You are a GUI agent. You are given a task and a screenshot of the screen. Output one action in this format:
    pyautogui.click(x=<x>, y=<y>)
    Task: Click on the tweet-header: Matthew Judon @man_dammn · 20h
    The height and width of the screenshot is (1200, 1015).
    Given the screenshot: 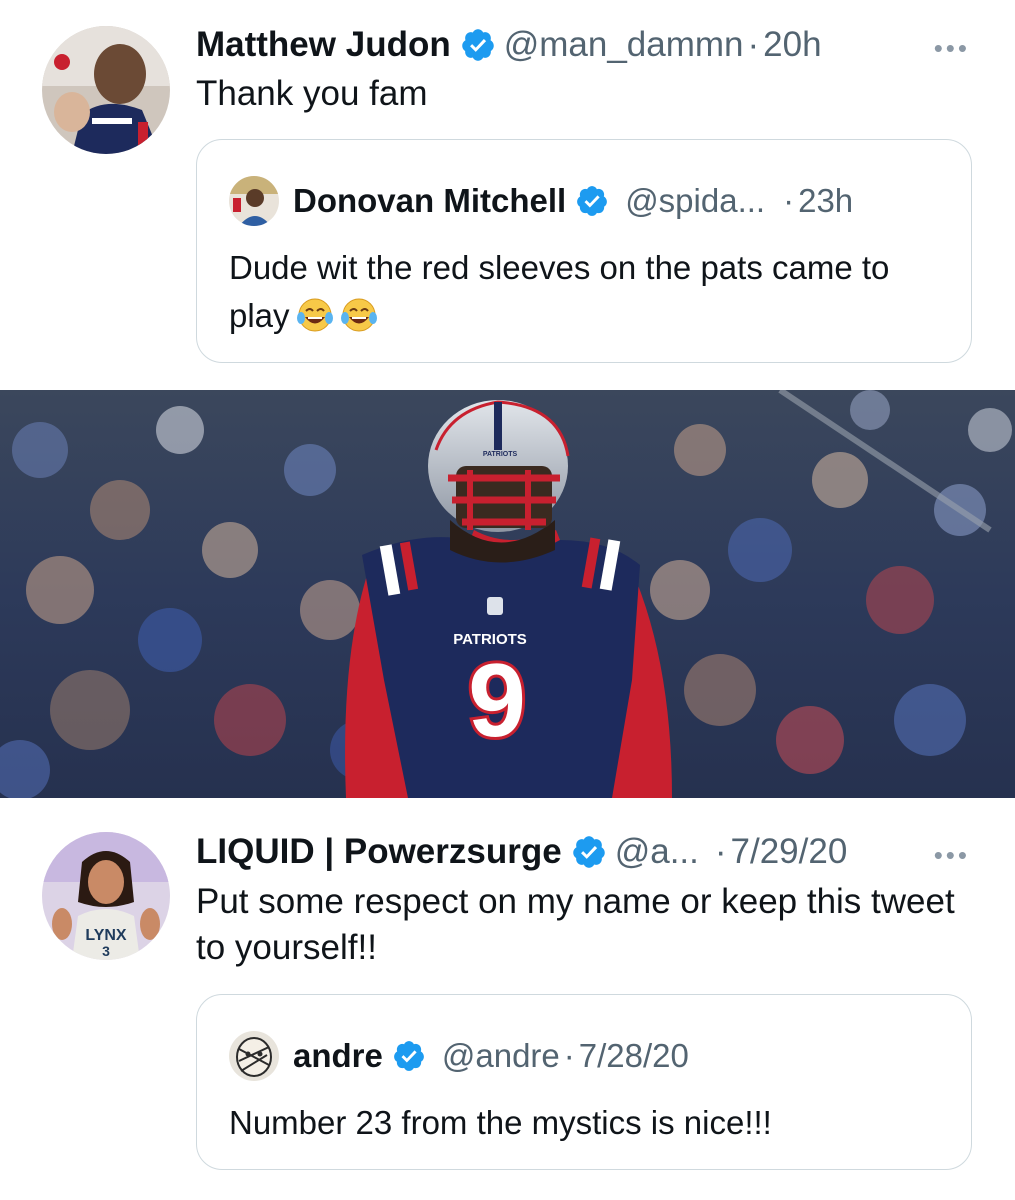 What is the action you would take?
    pyautogui.click(x=509, y=45)
    